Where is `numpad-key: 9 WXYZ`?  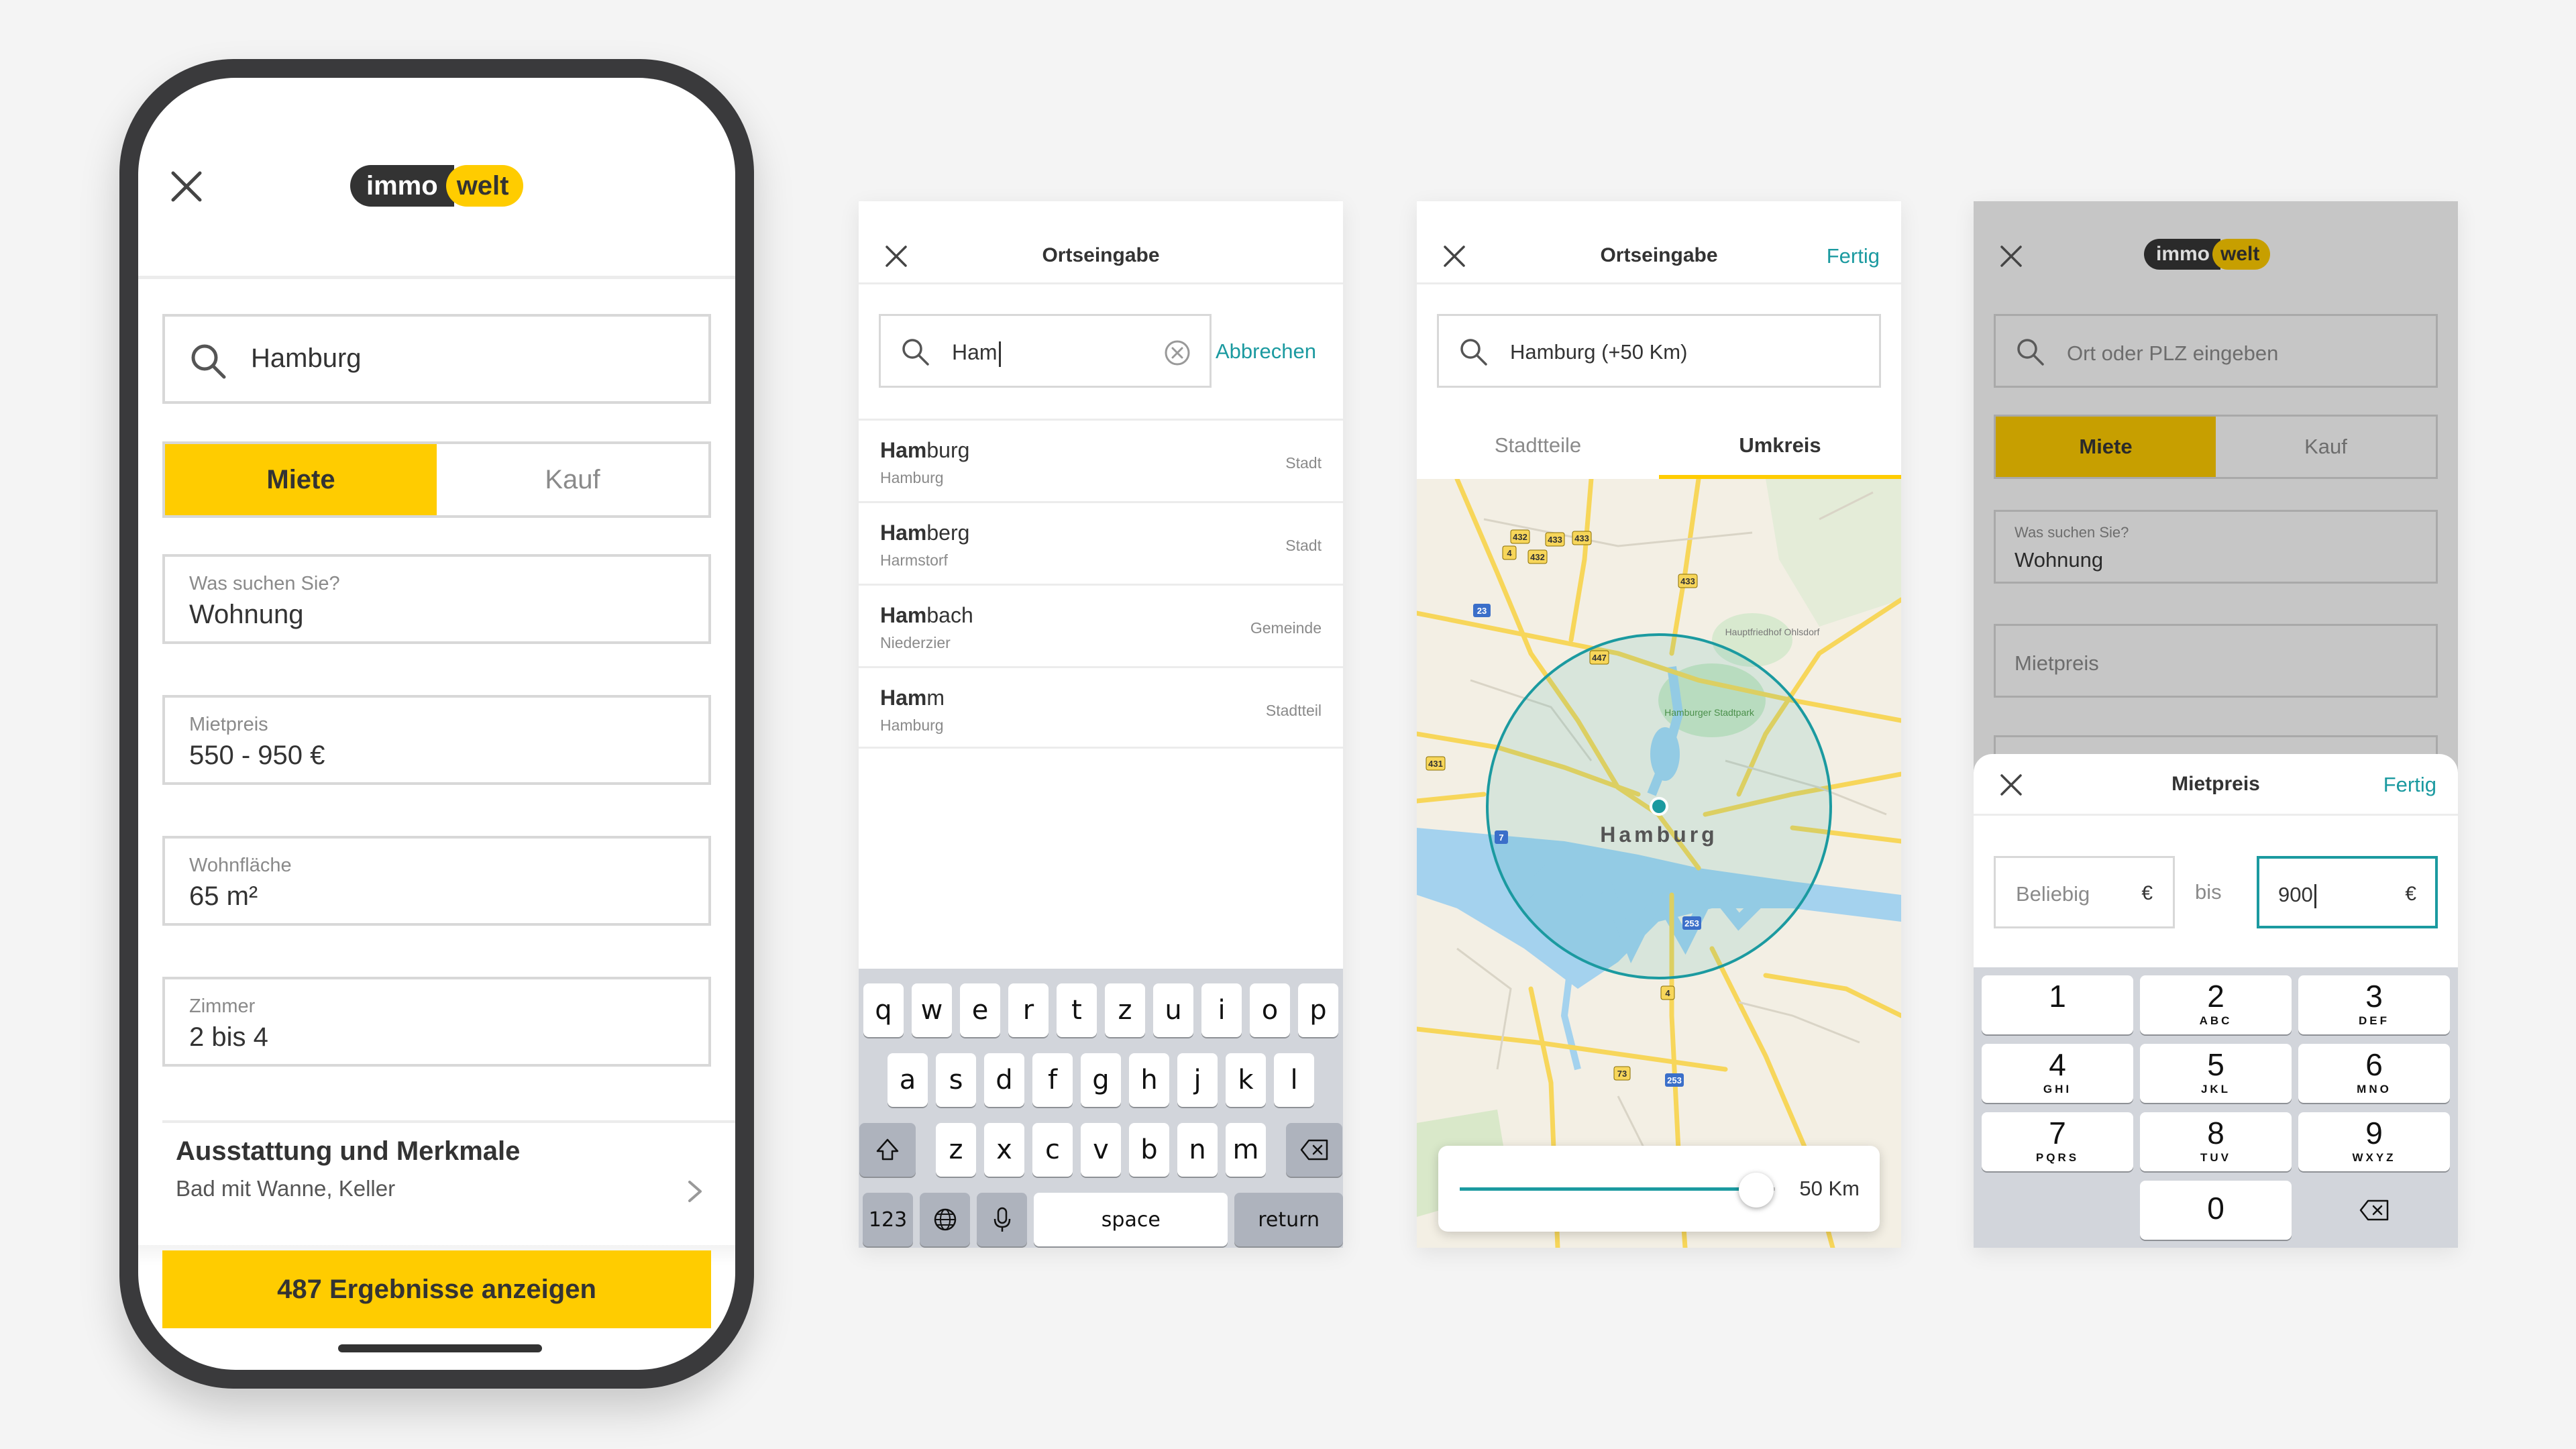 numpad-key: 9 WXYZ is located at coordinates (2374, 1141).